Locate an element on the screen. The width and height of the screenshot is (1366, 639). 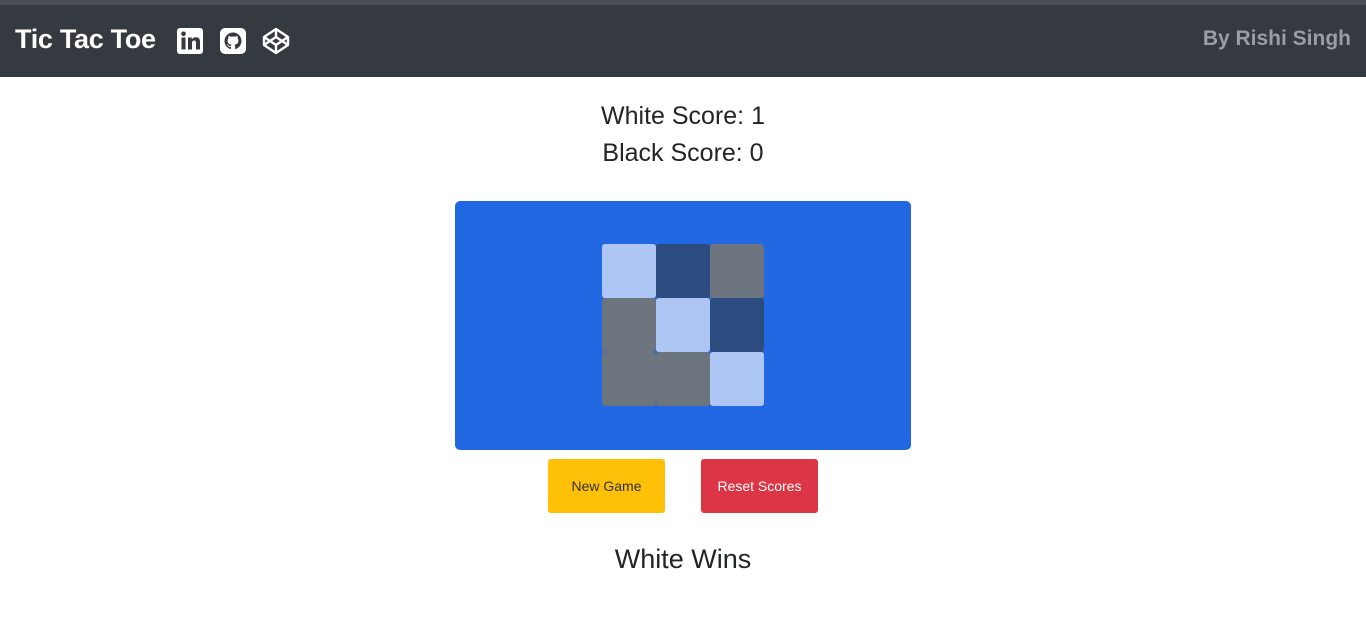
author-byline: By Rishi Singh is located at coordinates (1276, 38).